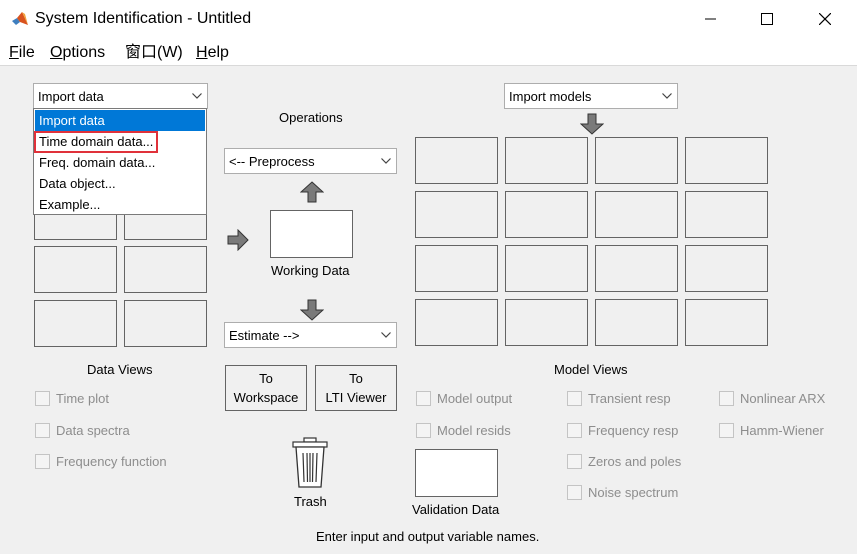 The image size is (857, 554). Describe the element at coordinates (212, 53) in the screenshot. I see `menu-help: Help` at that location.